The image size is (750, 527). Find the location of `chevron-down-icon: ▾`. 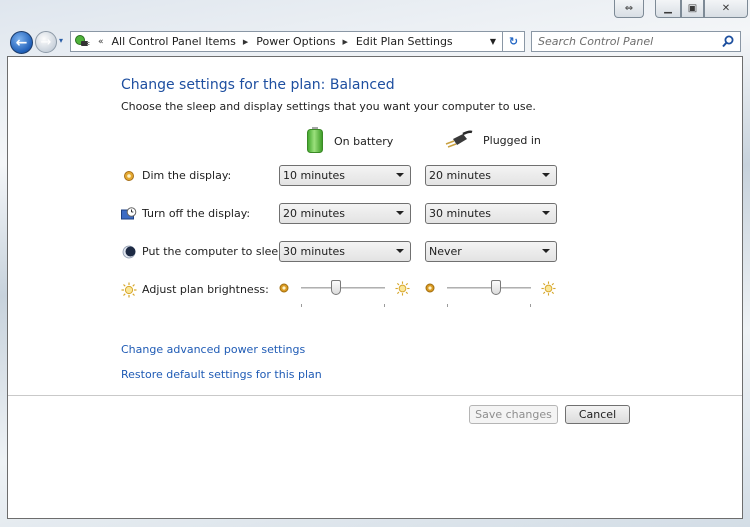

chevron-down-icon: ▾ is located at coordinates (61, 40).